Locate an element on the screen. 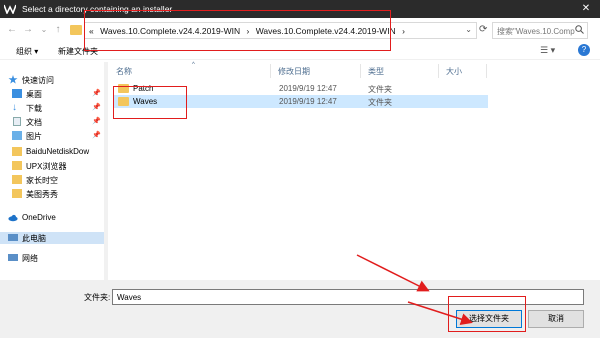 This screenshot has height=338, width=600. sidebar-item-label: 快速访问 is located at coordinates (38, 80).